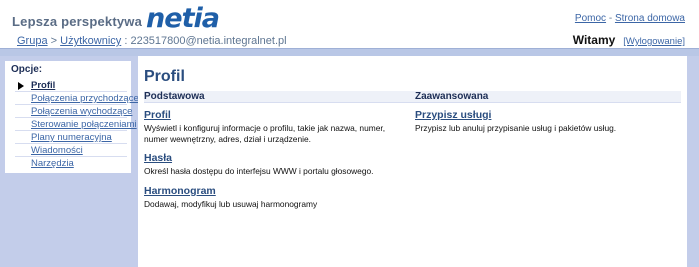 This screenshot has height=267, width=699. Describe the element at coordinates (90, 41) in the screenshot. I see `breadcrumb-users-link: Użytkownicy` at that location.